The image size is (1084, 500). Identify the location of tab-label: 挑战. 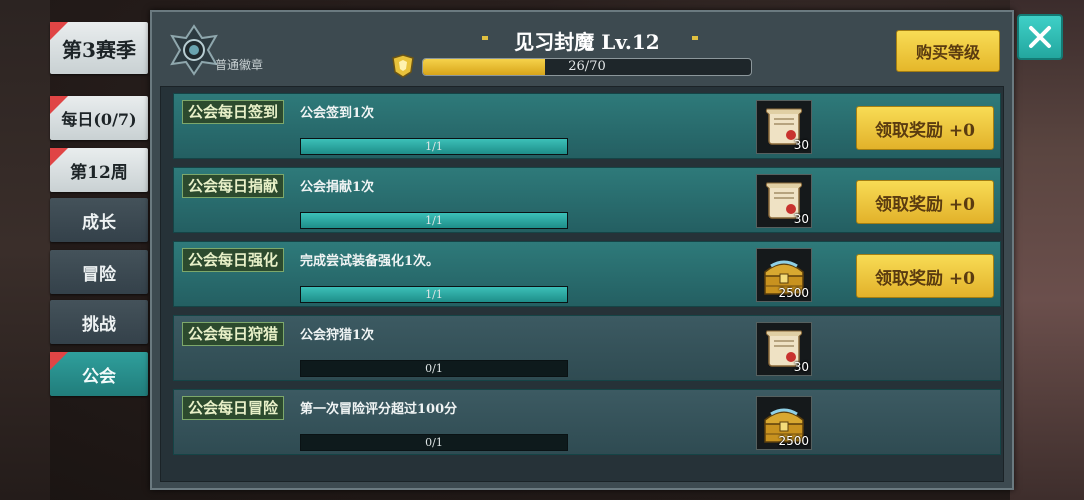
(99, 324).